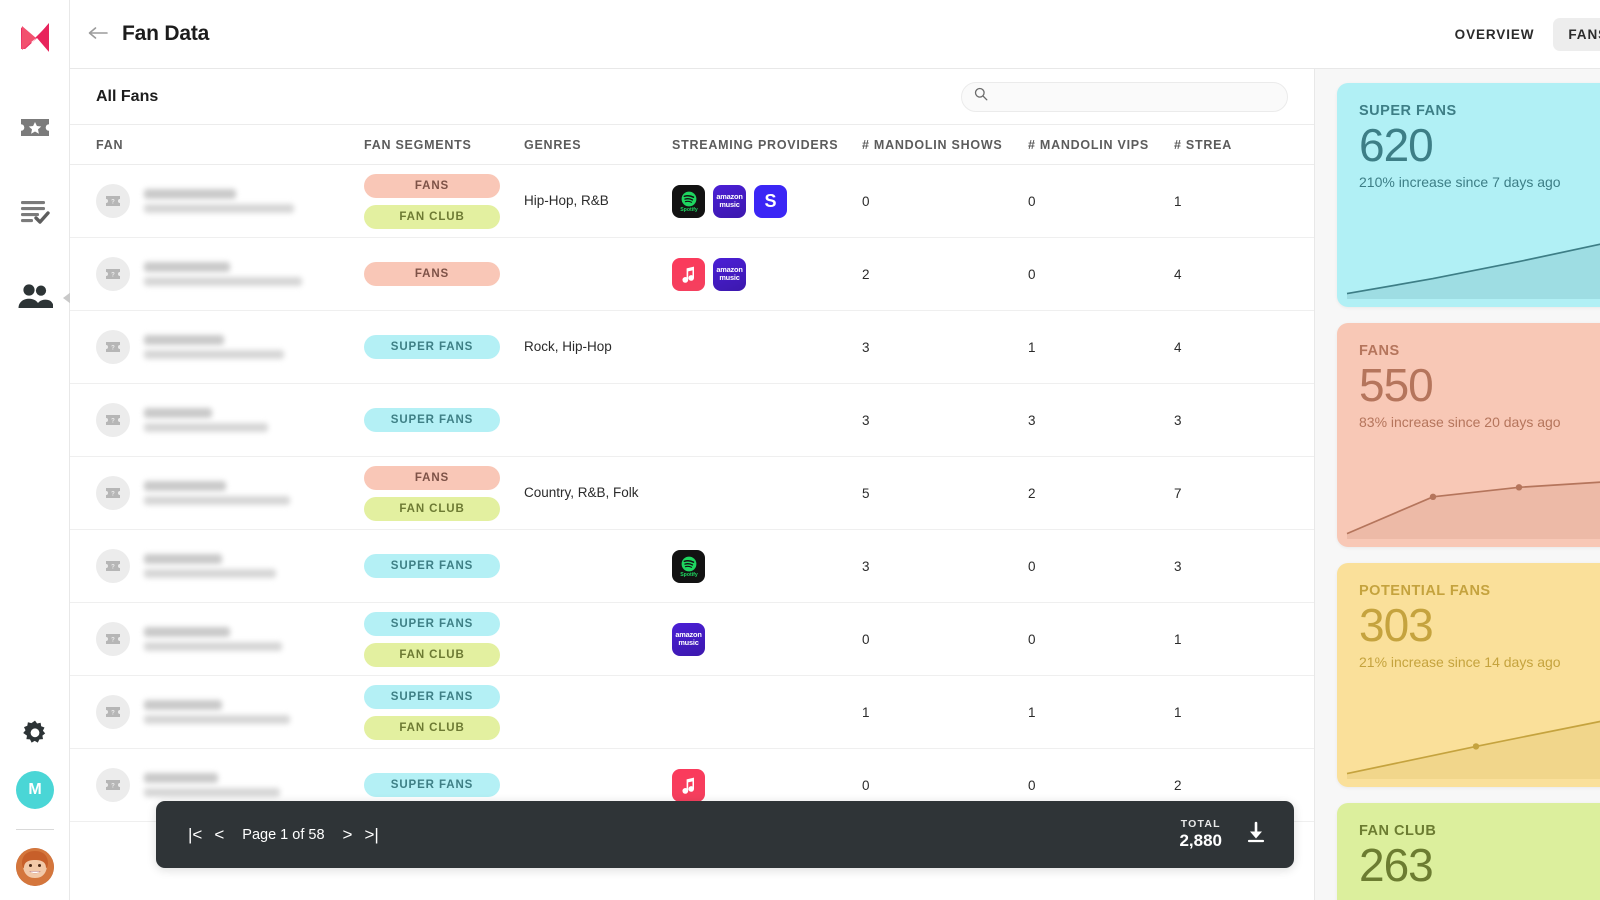 The width and height of the screenshot is (1600, 900). What do you see at coordinates (1495, 34) in the screenshot?
I see `tab-overview: OVERVIEW` at bounding box center [1495, 34].